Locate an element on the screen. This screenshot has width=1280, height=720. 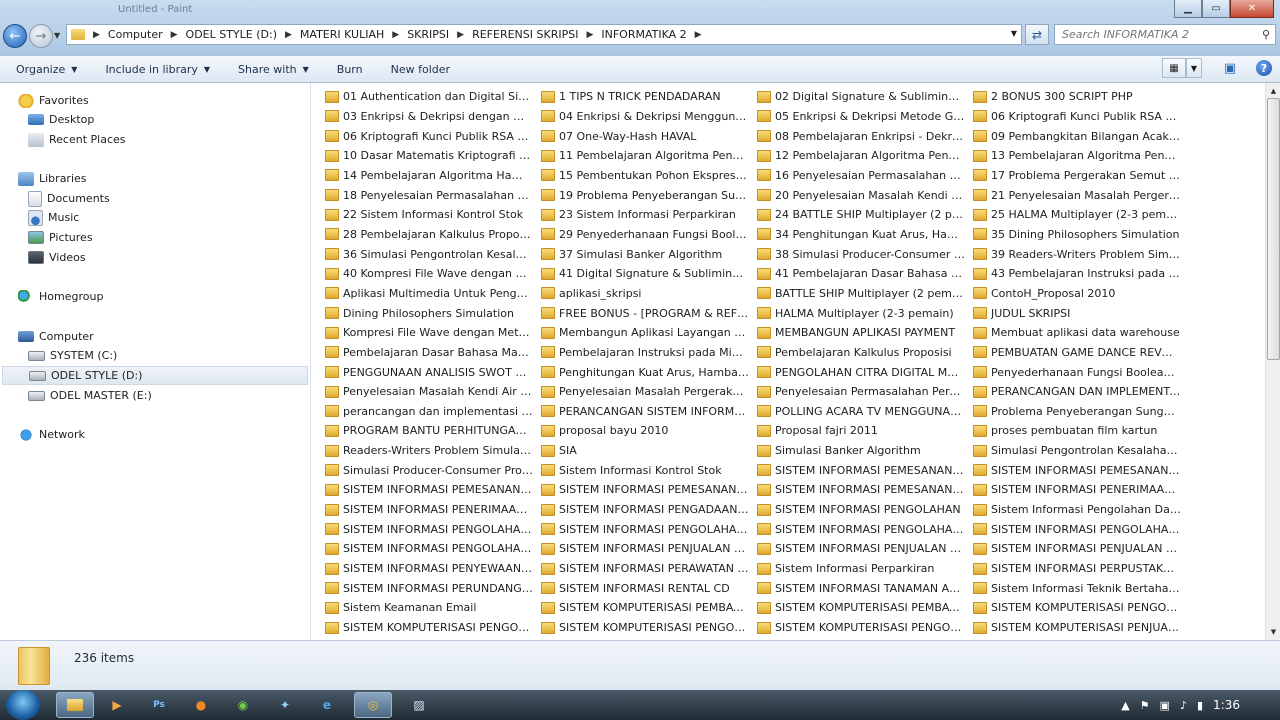
folder-item: 15 Pembentukan Pohon Ekspresi dari is located at coordinates (649, 176).